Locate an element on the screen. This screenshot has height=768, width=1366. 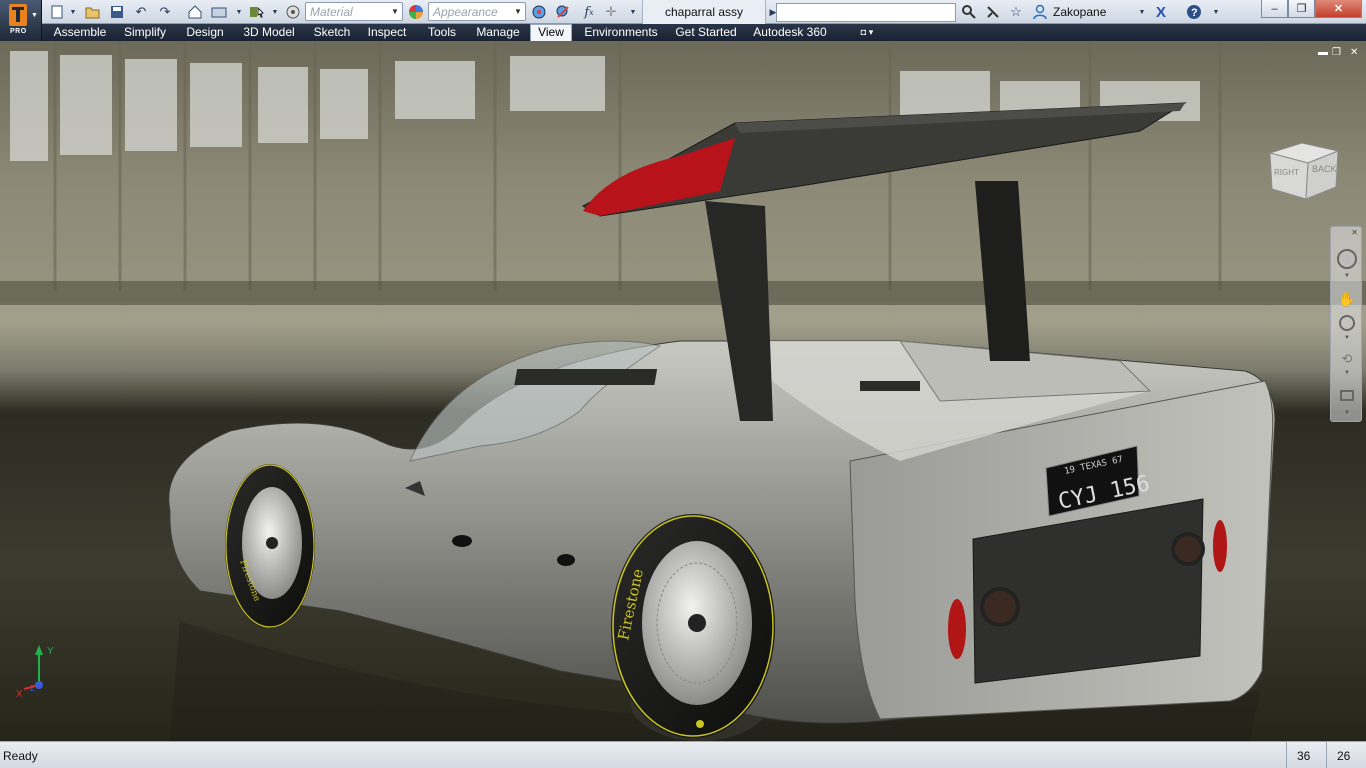
search-input is located at coordinates (866, 12).